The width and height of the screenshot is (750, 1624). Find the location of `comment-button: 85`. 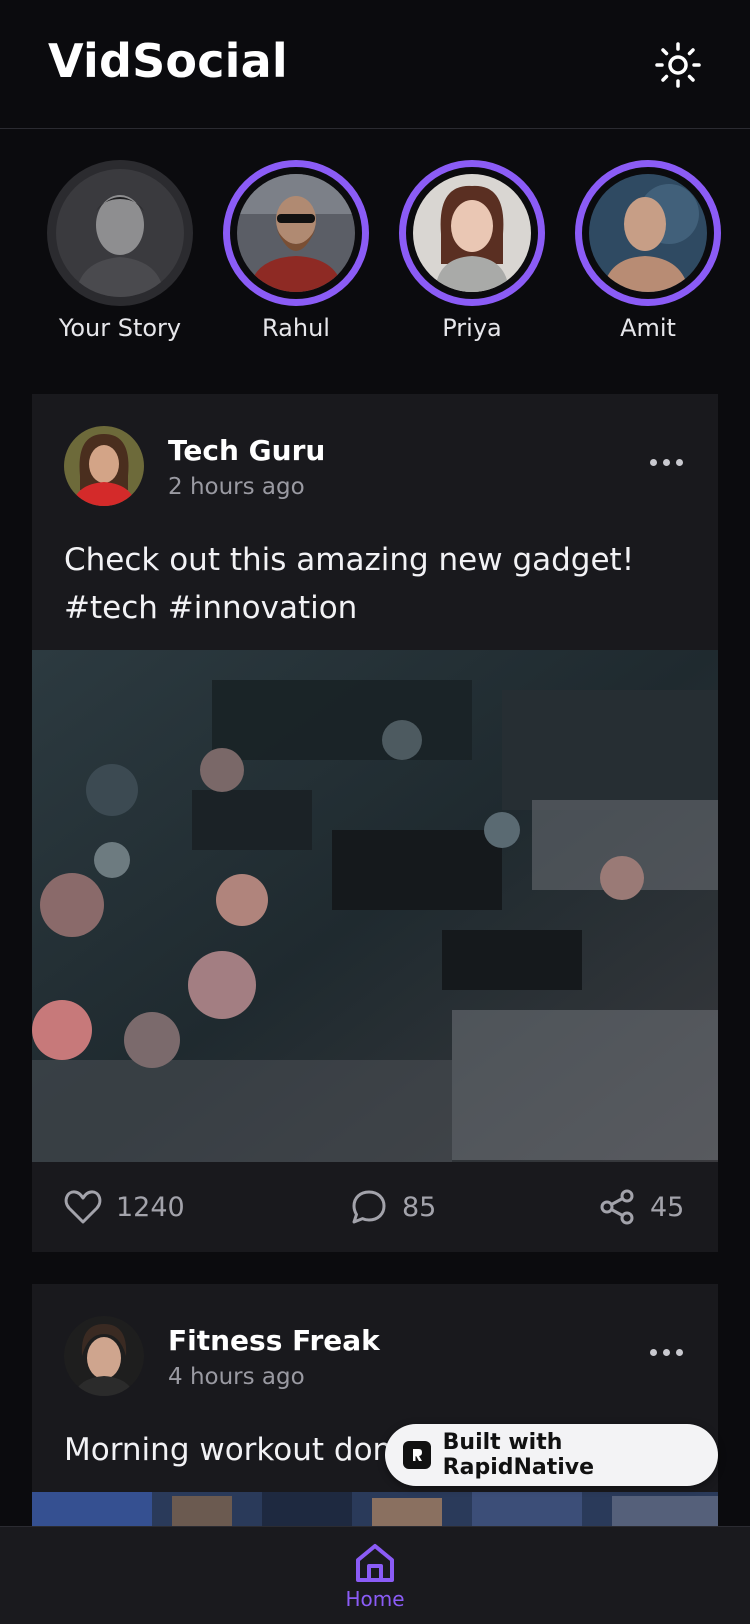

comment-button: 85 is located at coordinates (393, 1207).